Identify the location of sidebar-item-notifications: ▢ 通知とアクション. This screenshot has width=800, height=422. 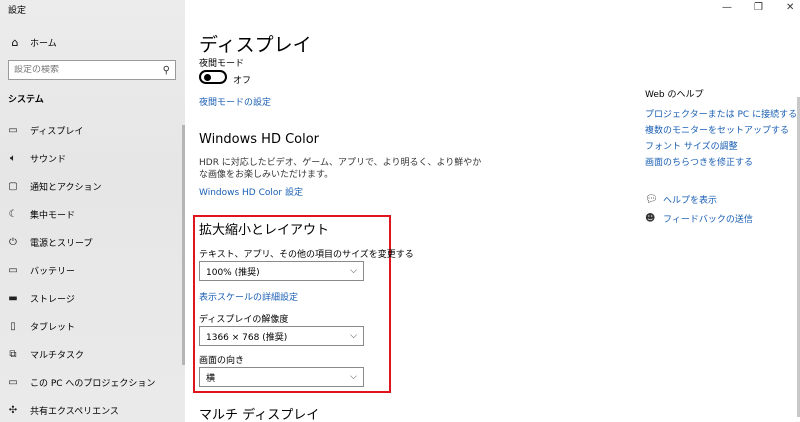
(90, 186).